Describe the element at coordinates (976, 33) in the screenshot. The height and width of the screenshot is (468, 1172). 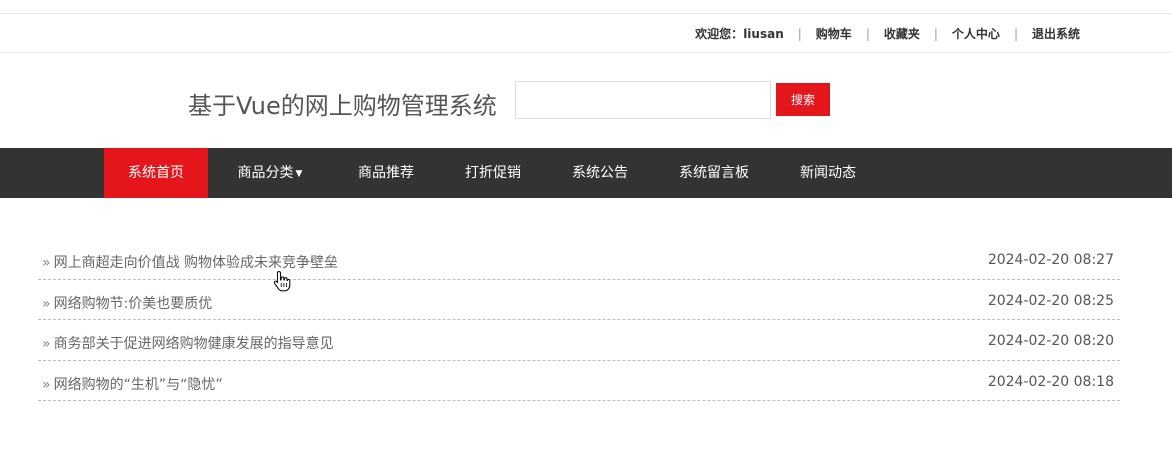
I see `user-center-link: 个人中心` at that location.